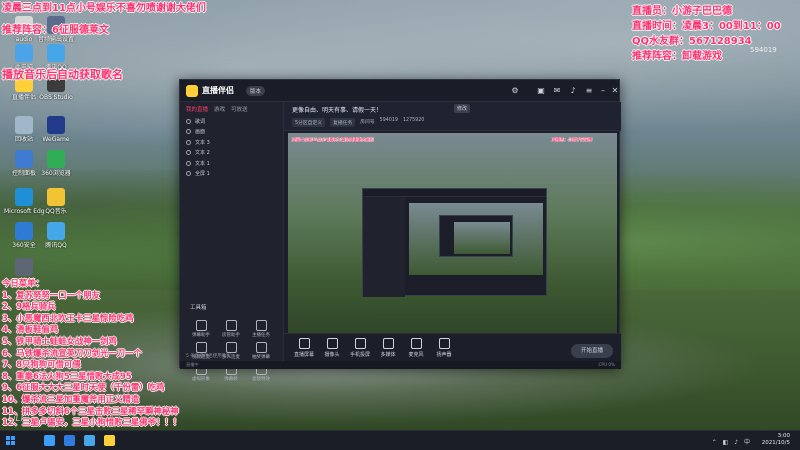 The height and width of the screenshot is (450, 800). I want to click on tool-button: 抽奖弹幕, so click(261, 351).